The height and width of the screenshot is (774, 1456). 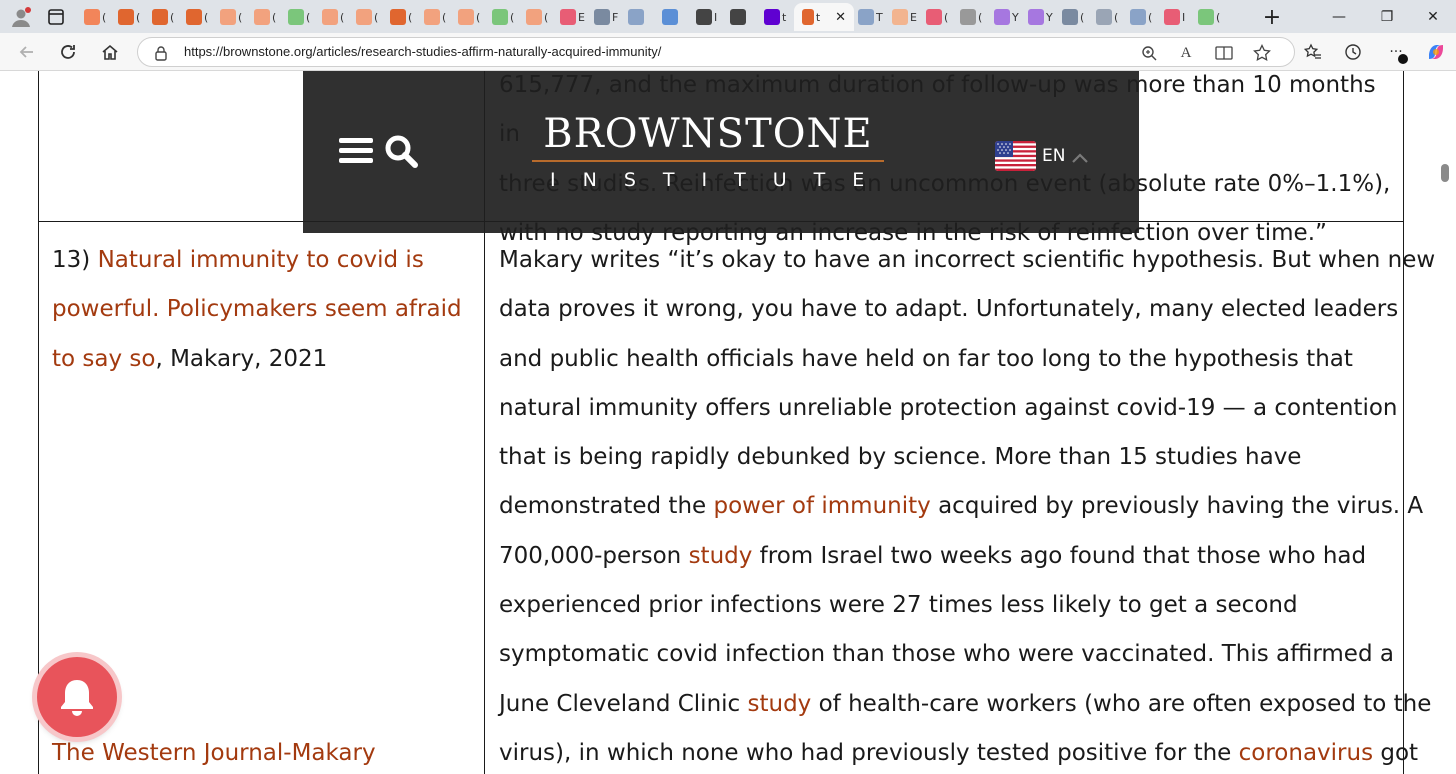 What do you see at coordinates (1339, 16) in the screenshot?
I see `minimize-button: —` at bounding box center [1339, 16].